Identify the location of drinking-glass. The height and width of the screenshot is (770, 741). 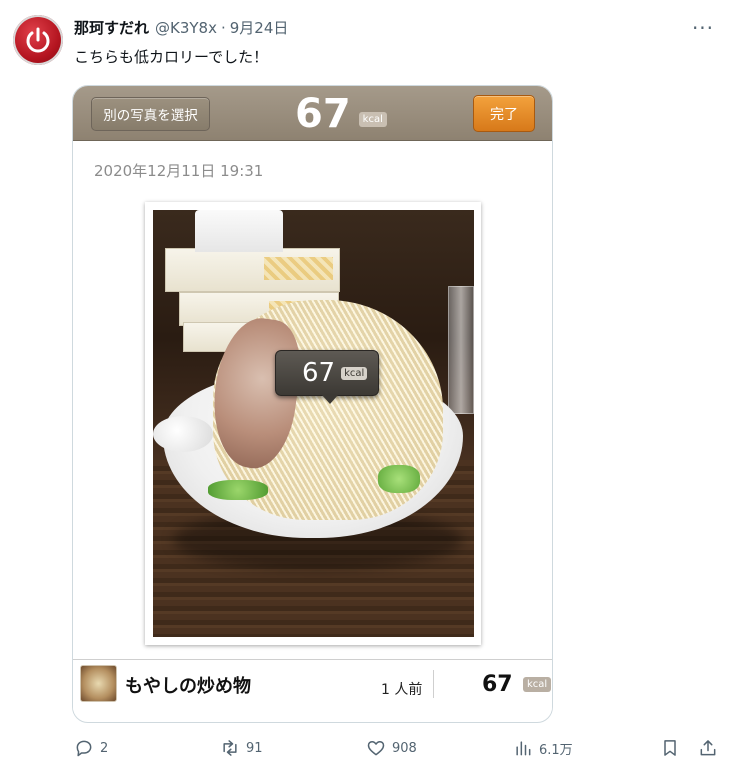
(461, 350).